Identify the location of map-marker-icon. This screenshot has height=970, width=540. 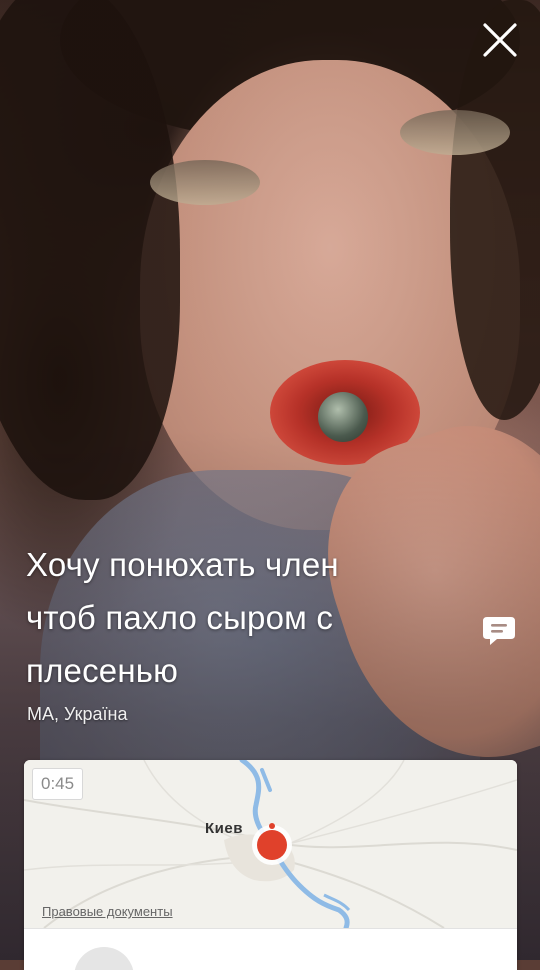
(272, 844).